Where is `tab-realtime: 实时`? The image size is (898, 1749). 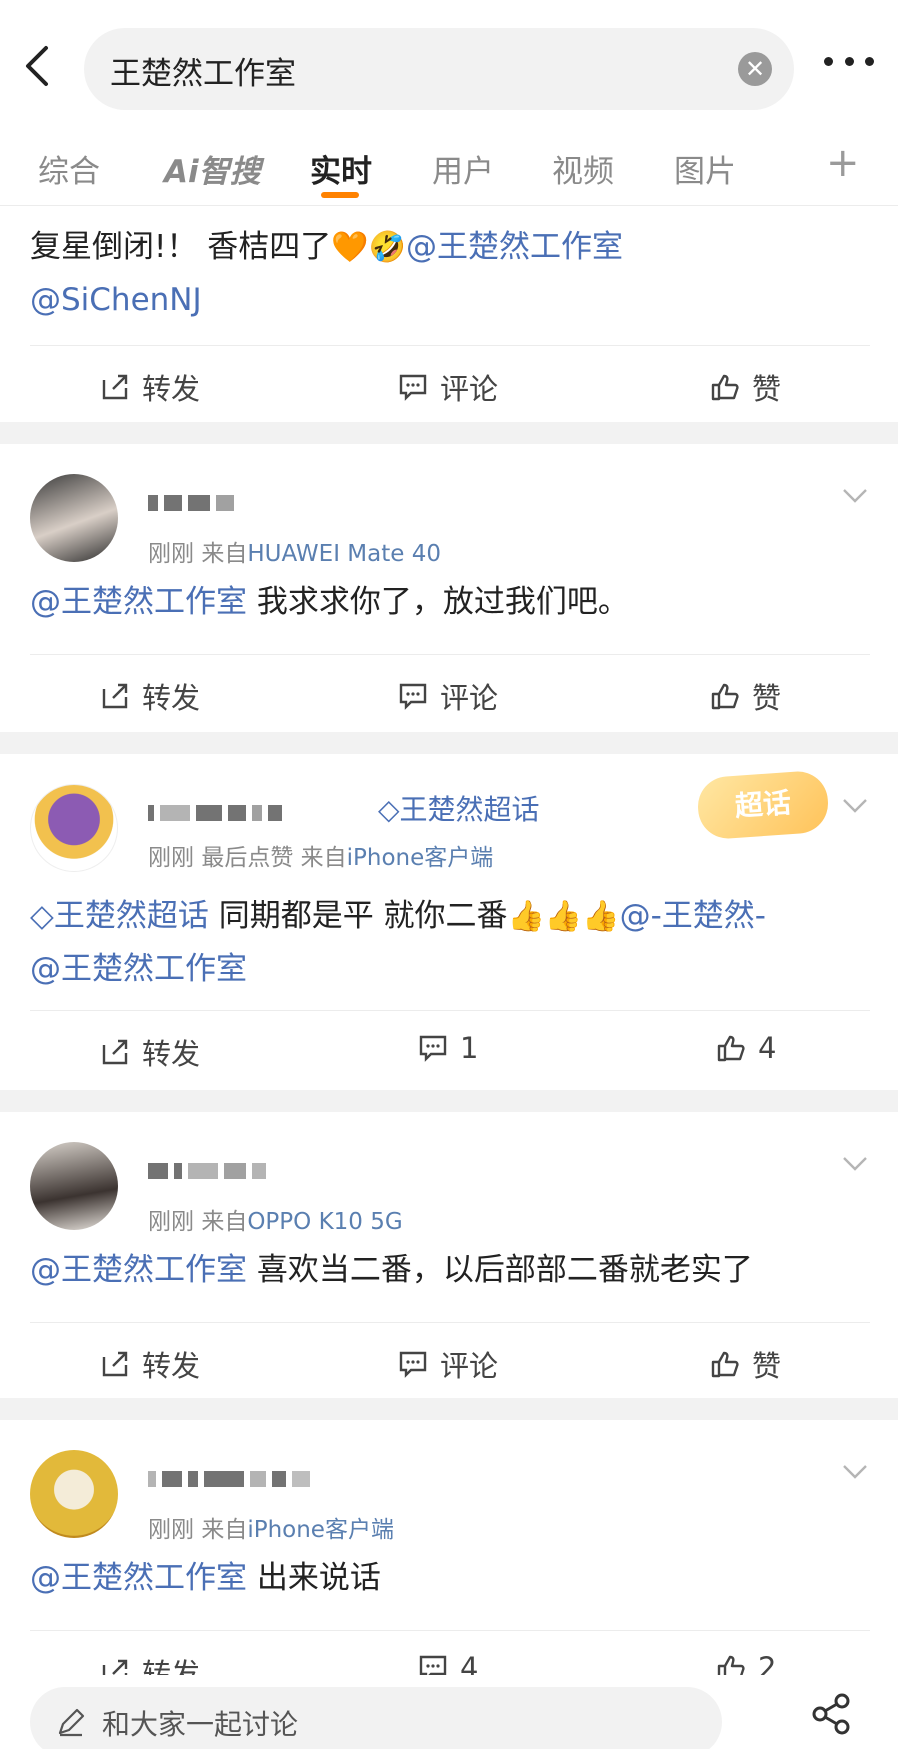
tab-realtime: 实时 is located at coordinates (341, 168).